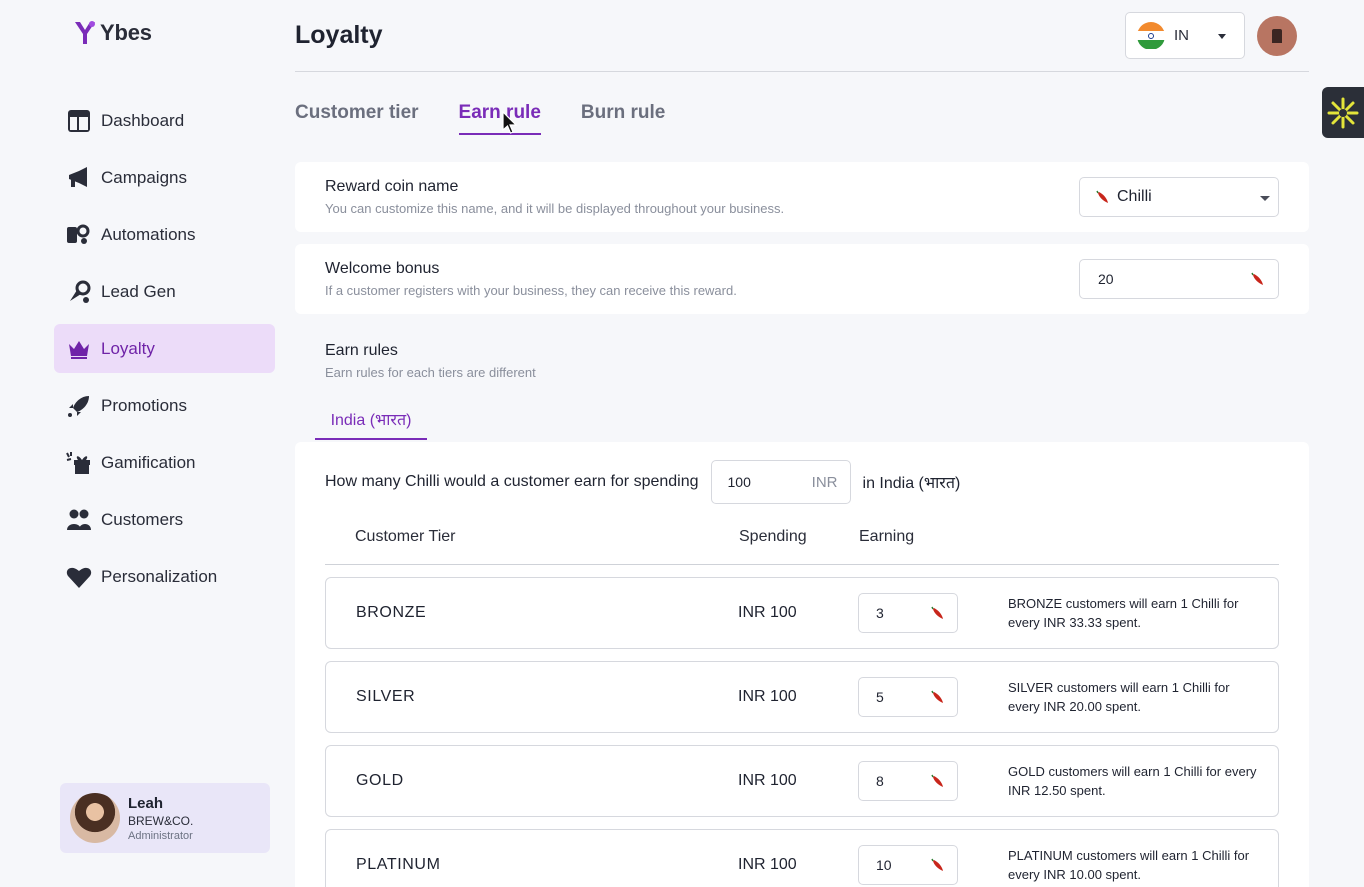 This screenshot has width=1364, height=887. What do you see at coordinates (161, 820) in the screenshot?
I see `user-org: BREW&CO.` at bounding box center [161, 820].